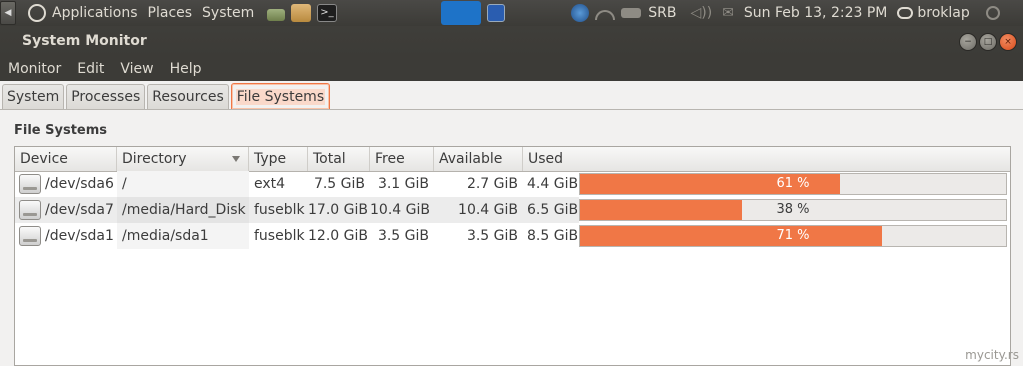  I want to click on tab-file-systems: File Systems, so click(280, 96).